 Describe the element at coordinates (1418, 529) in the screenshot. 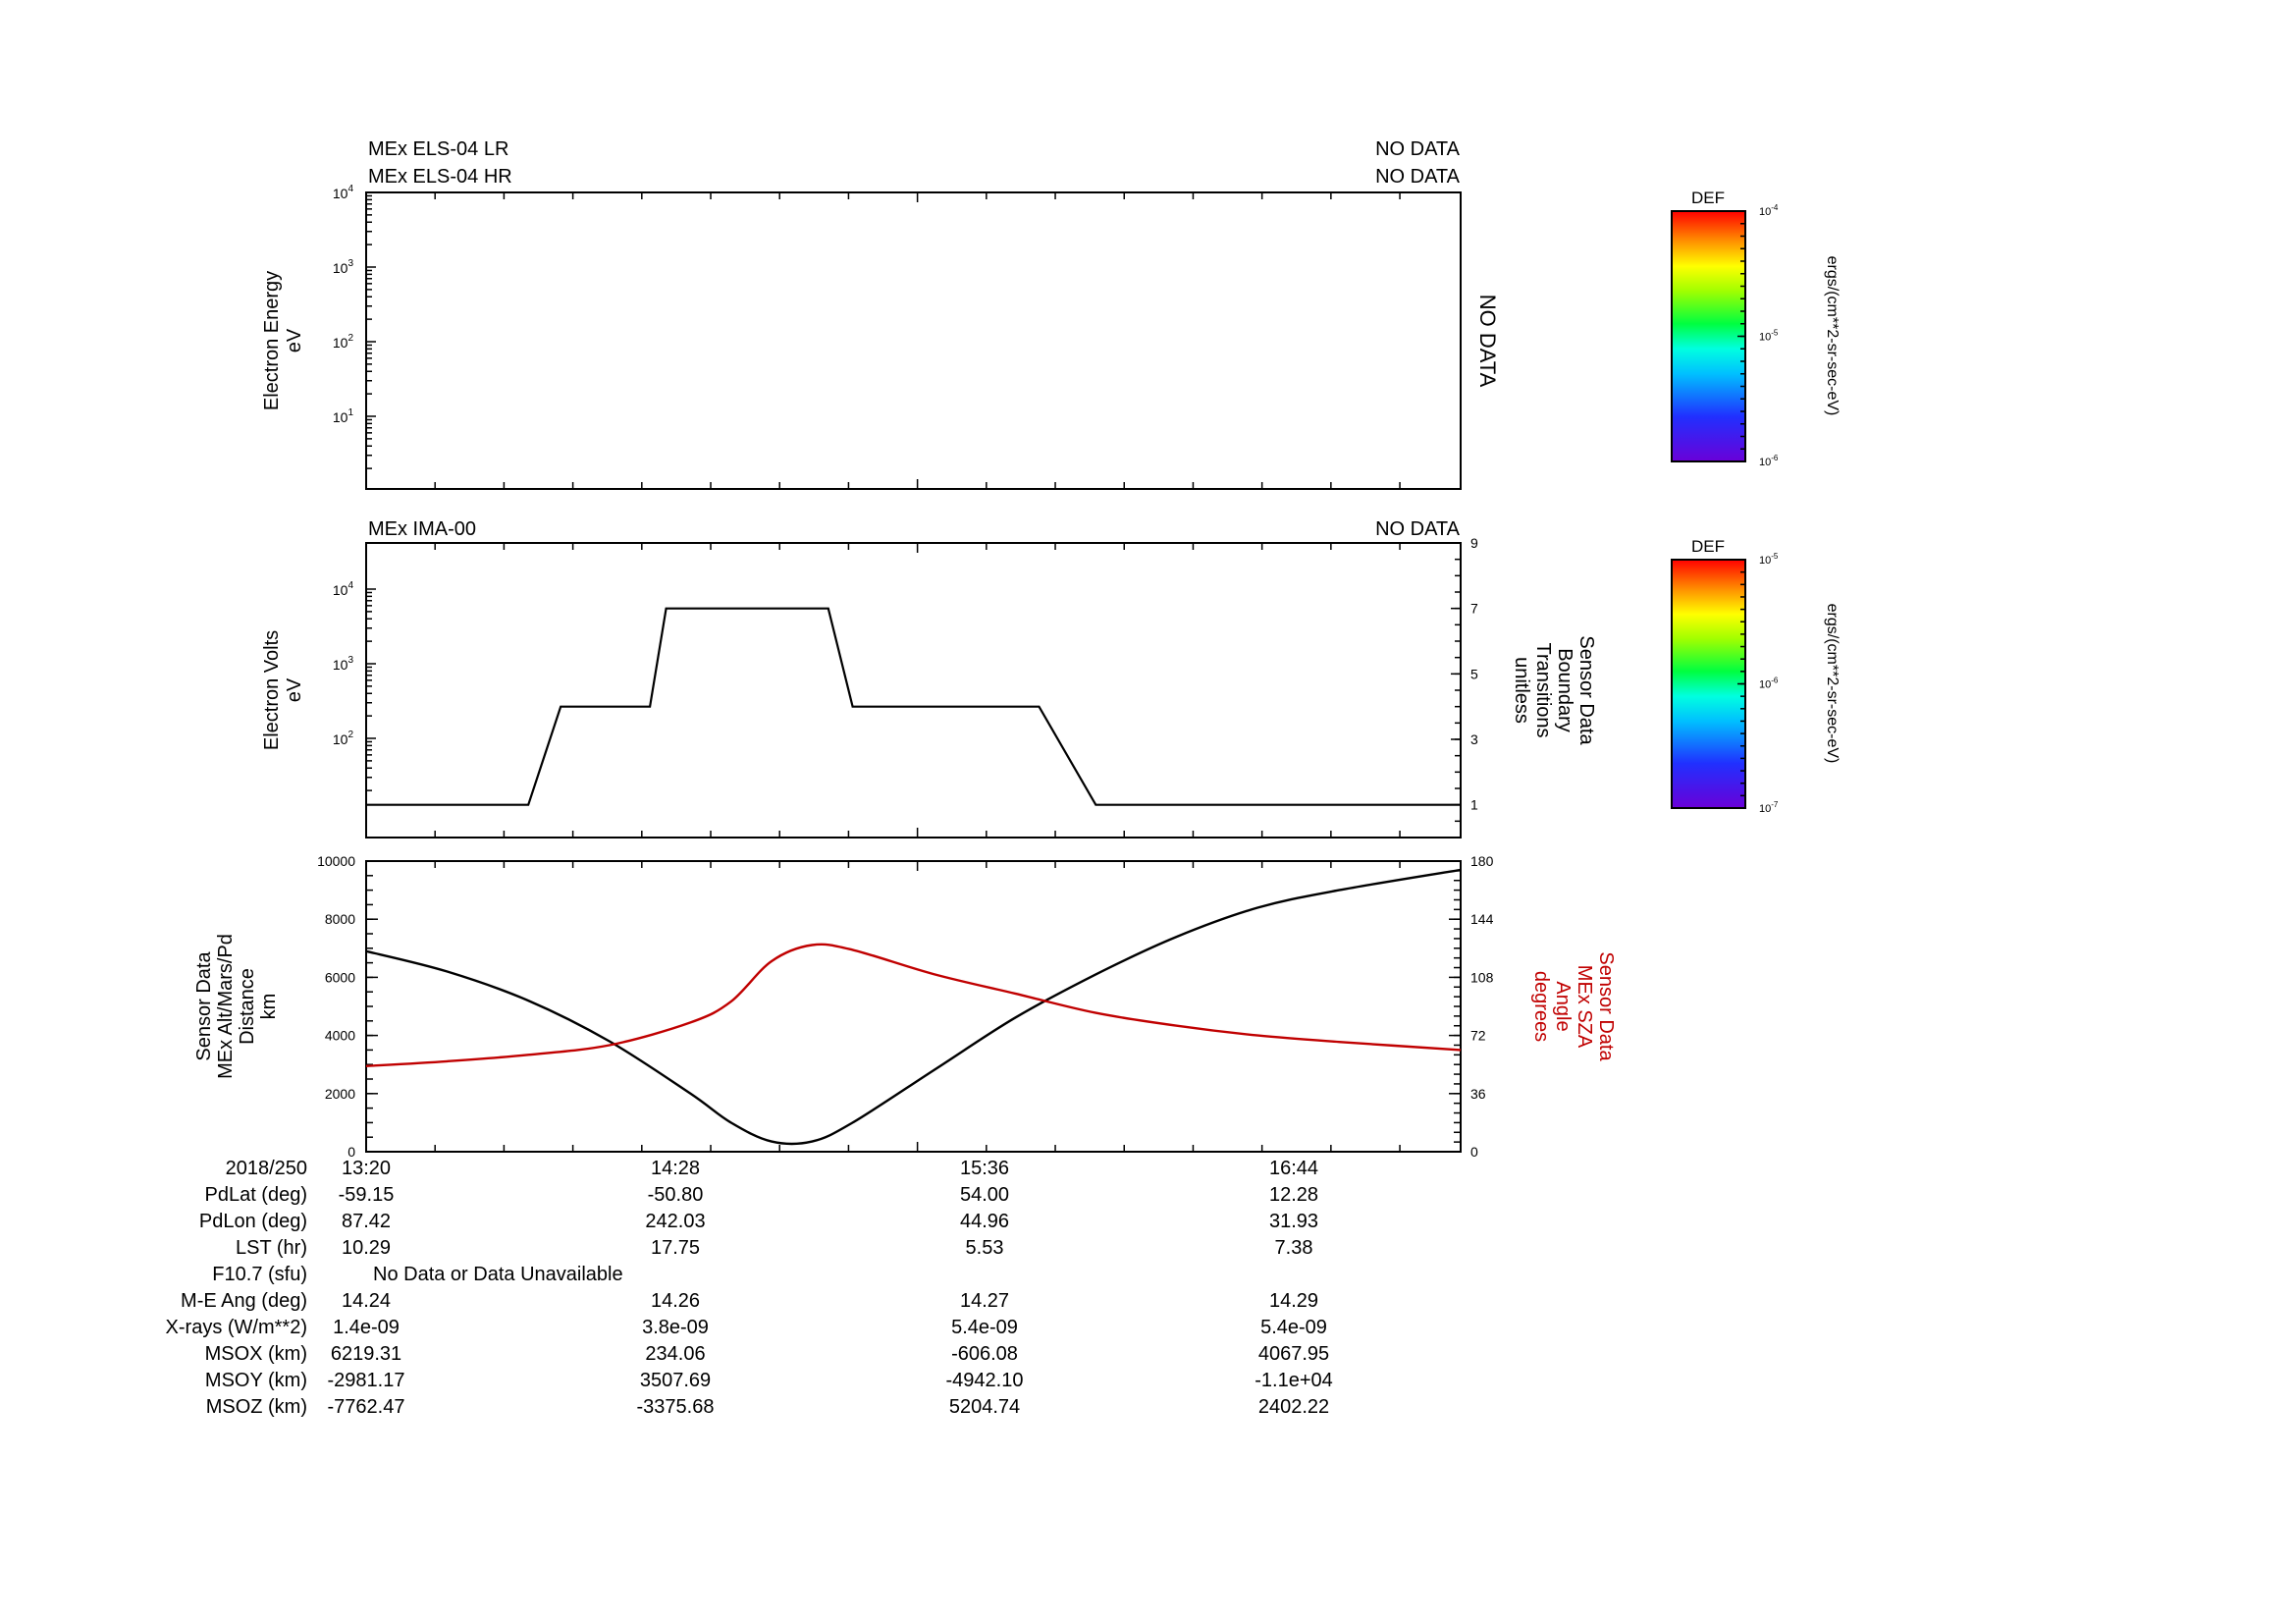

I see `ima-status: NO DATA` at that location.